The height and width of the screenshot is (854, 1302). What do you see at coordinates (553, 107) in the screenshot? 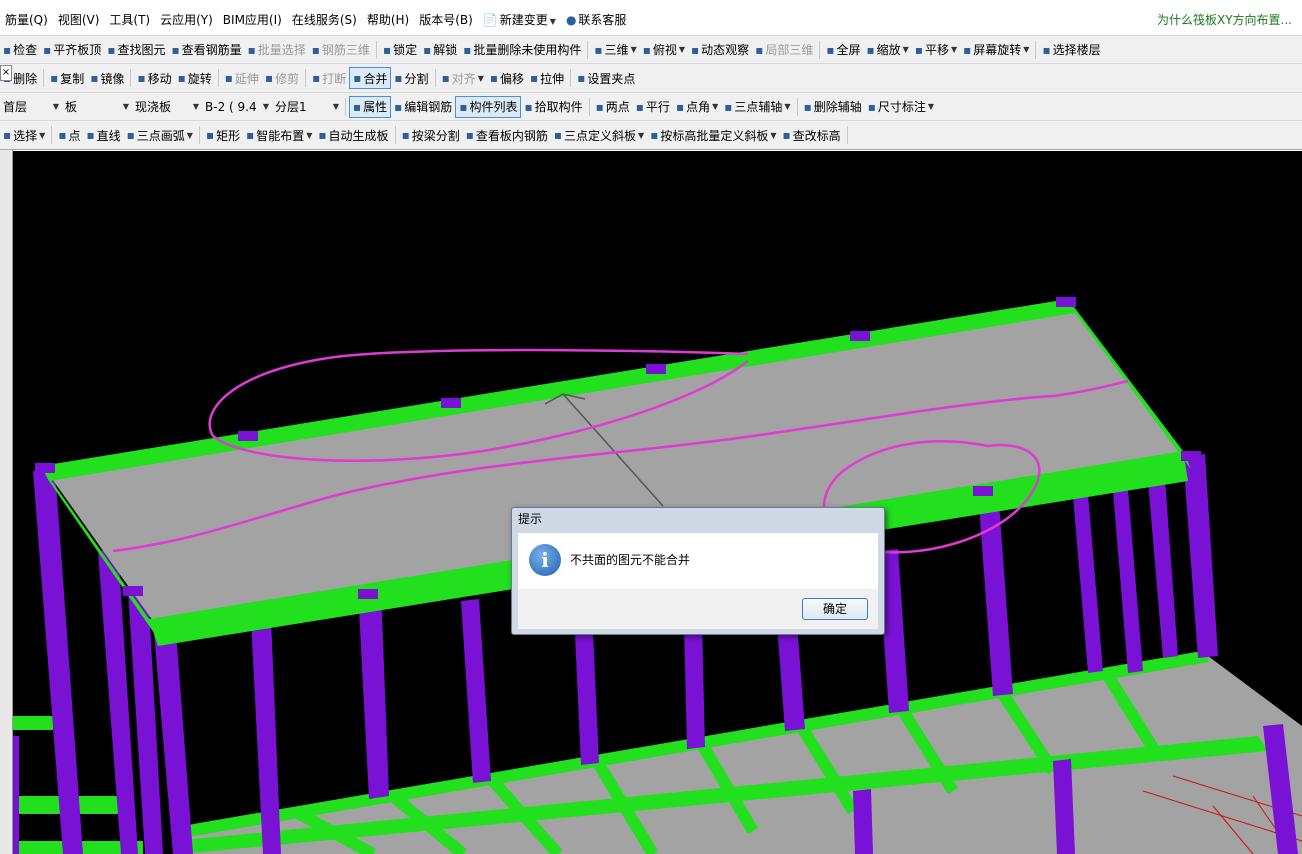
I see `pick-button: ▪ 拾取构件` at bounding box center [553, 107].